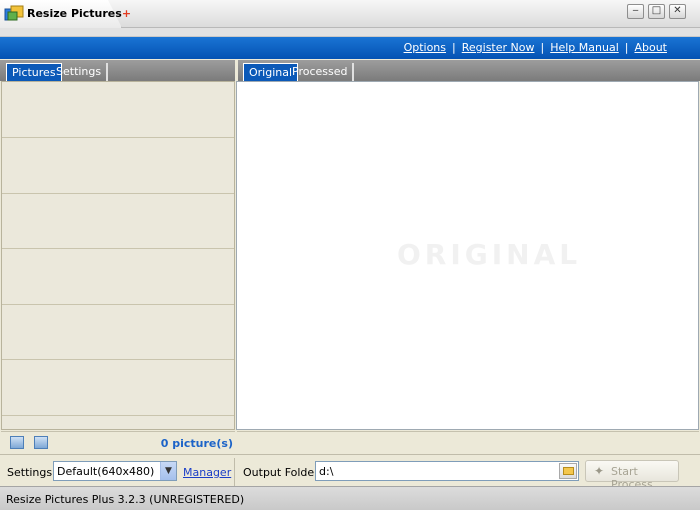 The image size is (700, 510). What do you see at coordinates (599, 471) in the screenshot?
I see `magic-wand-icon: ✦` at bounding box center [599, 471].